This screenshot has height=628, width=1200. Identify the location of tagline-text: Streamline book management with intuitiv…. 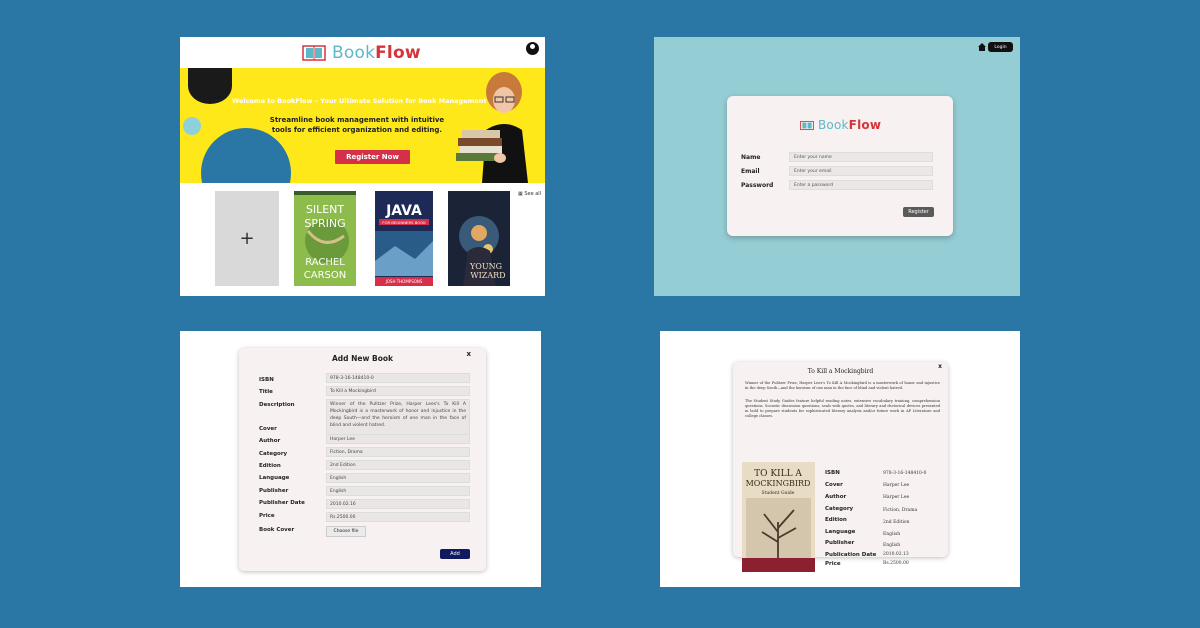
(357, 125).